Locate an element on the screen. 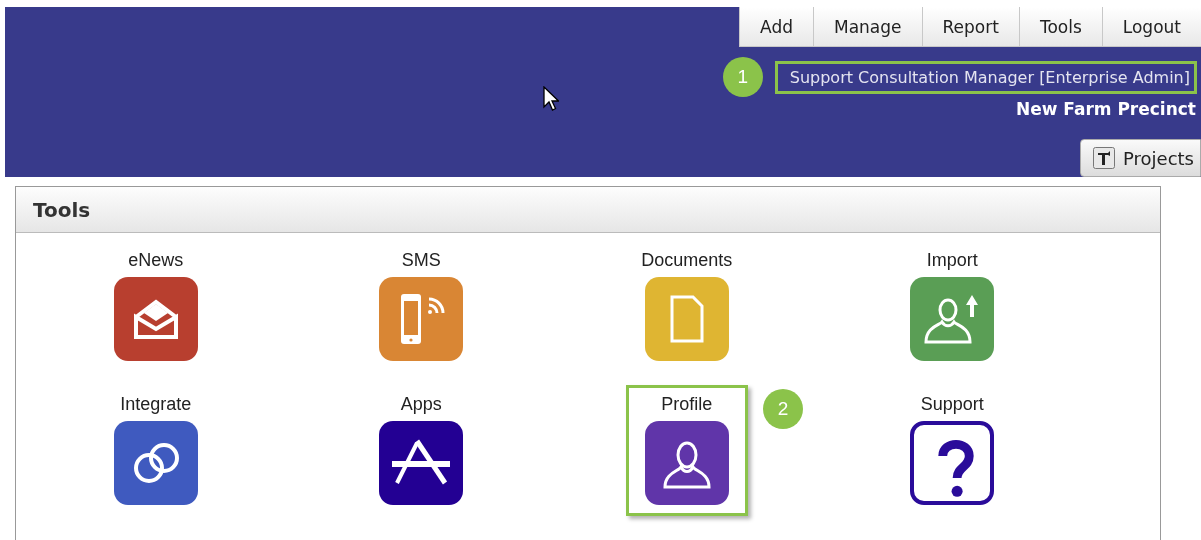  user-role-link: Support Consultation Manager [Enterprise Admin] is located at coordinates (985, 77).